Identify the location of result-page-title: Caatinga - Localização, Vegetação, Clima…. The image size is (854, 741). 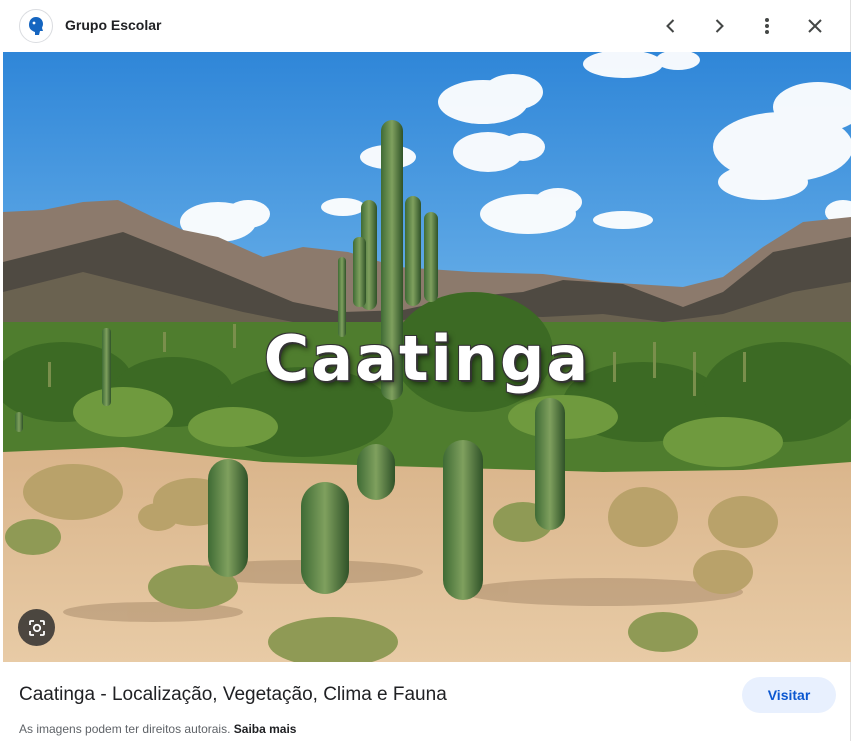
(233, 695).